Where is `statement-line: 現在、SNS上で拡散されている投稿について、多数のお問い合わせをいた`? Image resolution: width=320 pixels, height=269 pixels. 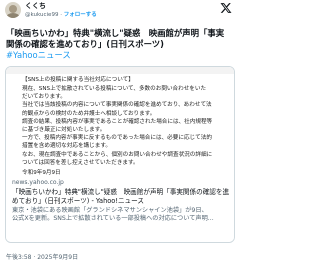
statement-line: 現在、SNS上で拡散されている投稿について、多数のお問い合わせをいた is located at coordinates (114, 89).